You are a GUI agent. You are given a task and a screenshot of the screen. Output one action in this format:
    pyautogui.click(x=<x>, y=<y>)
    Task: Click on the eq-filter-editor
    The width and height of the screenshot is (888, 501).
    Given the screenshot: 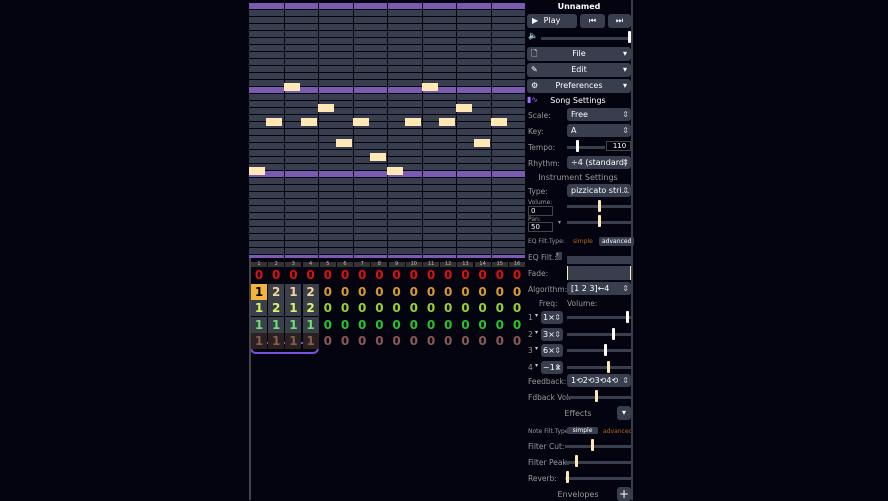 What is the action you would take?
    pyautogui.click(x=599, y=260)
    